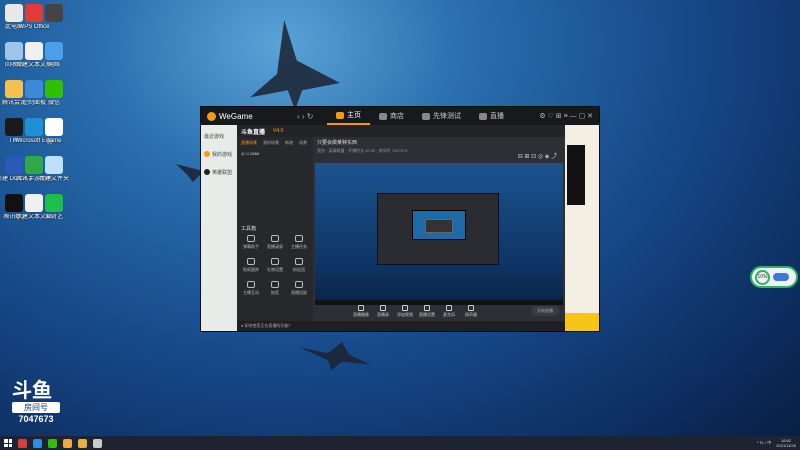 The height and width of the screenshot is (450, 800). What do you see at coordinates (275, 265) in the screenshot?
I see `toolbox-item: 礼物设置` at bounding box center [275, 265].